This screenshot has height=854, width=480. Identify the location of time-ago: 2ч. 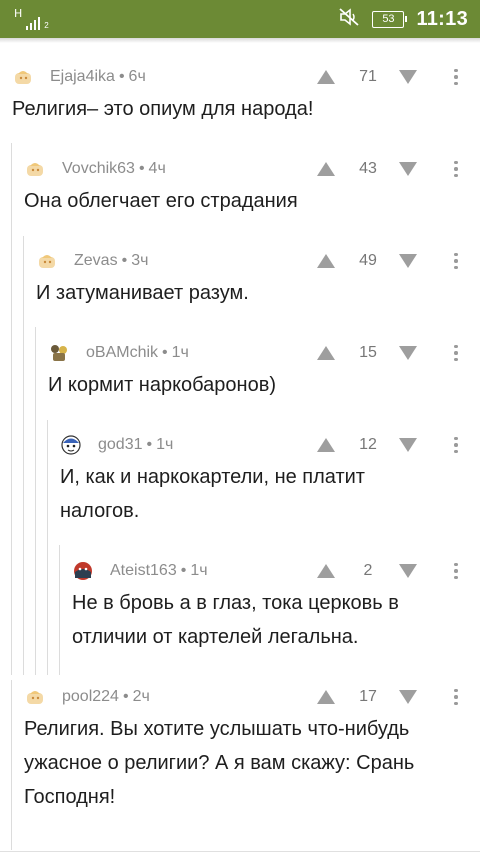
(141, 696).